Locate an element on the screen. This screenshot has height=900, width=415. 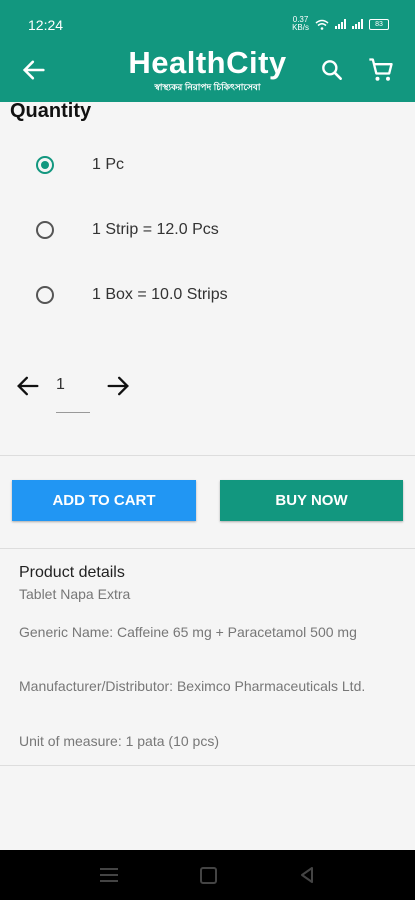
option-label: 1 Pc is located at coordinates (108, 164).